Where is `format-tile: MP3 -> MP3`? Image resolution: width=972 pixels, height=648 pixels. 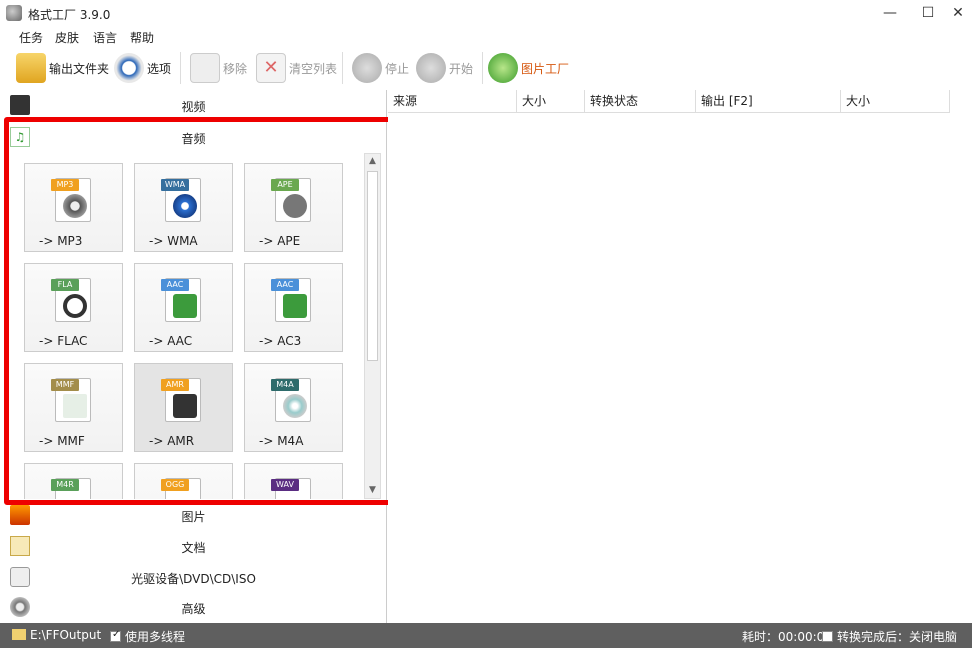 format-tile: MP3 -> MP3 is located at coordinates (73, 207).